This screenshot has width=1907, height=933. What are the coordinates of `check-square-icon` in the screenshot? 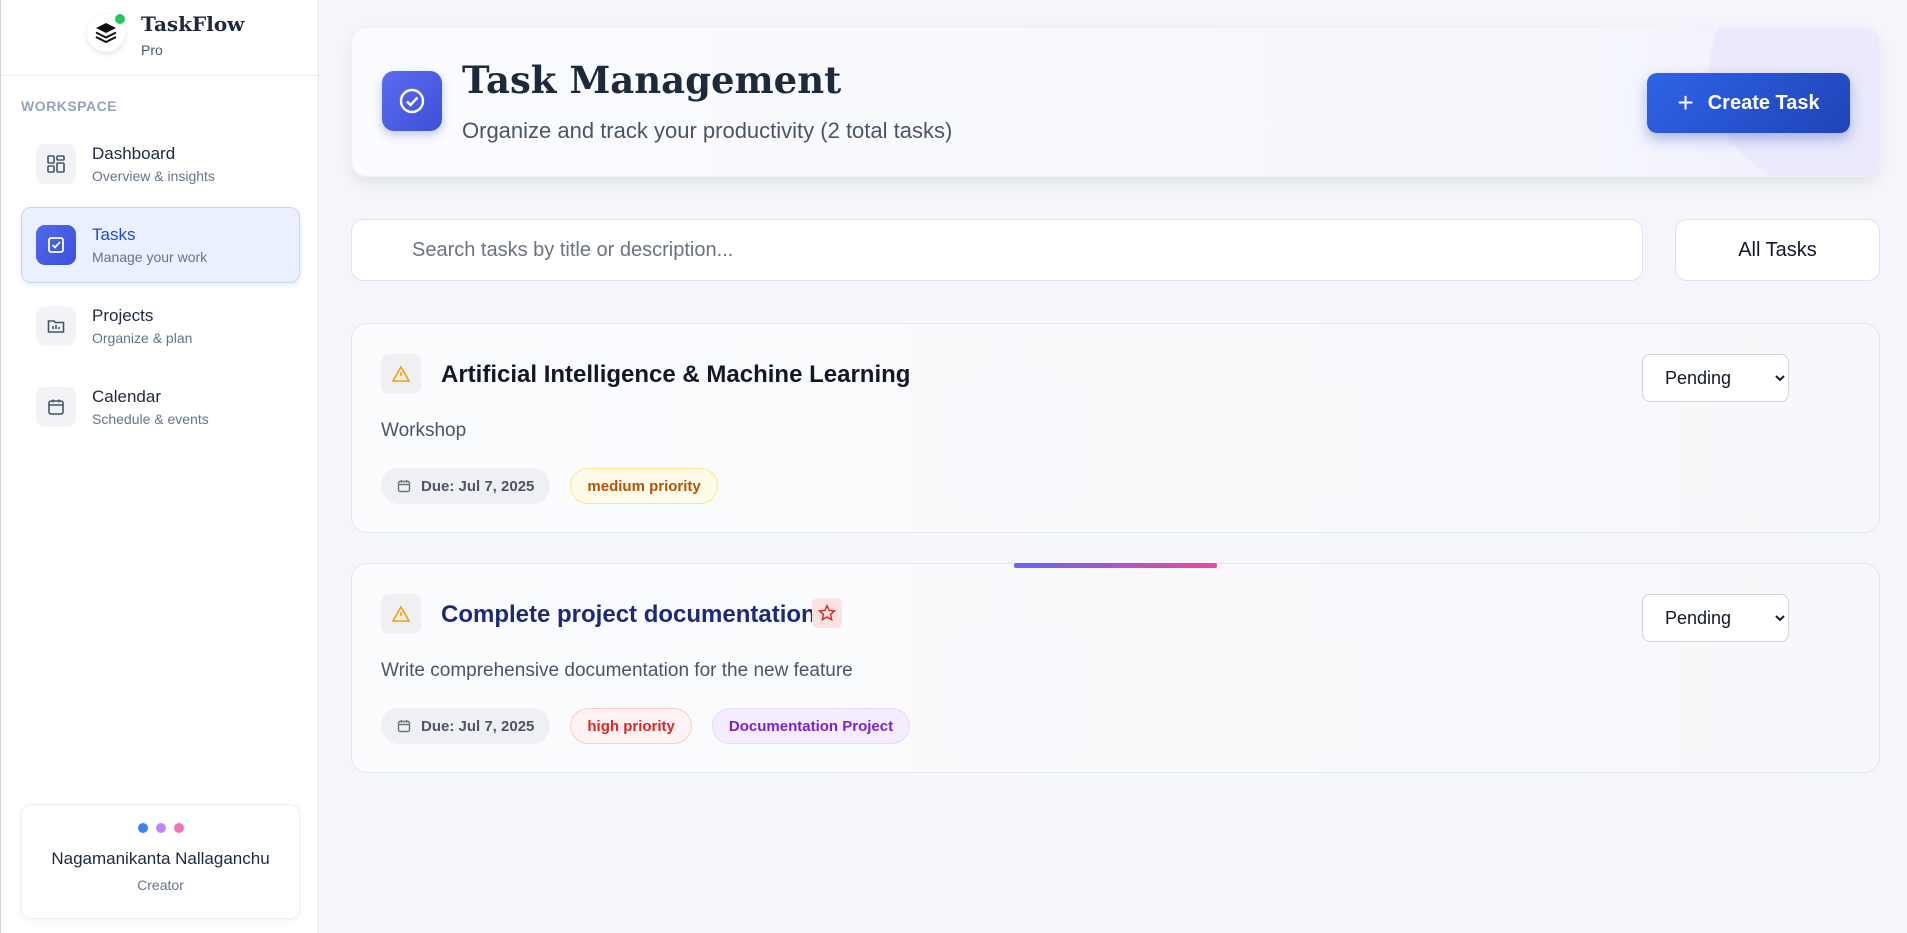 It's located at (56, 245).